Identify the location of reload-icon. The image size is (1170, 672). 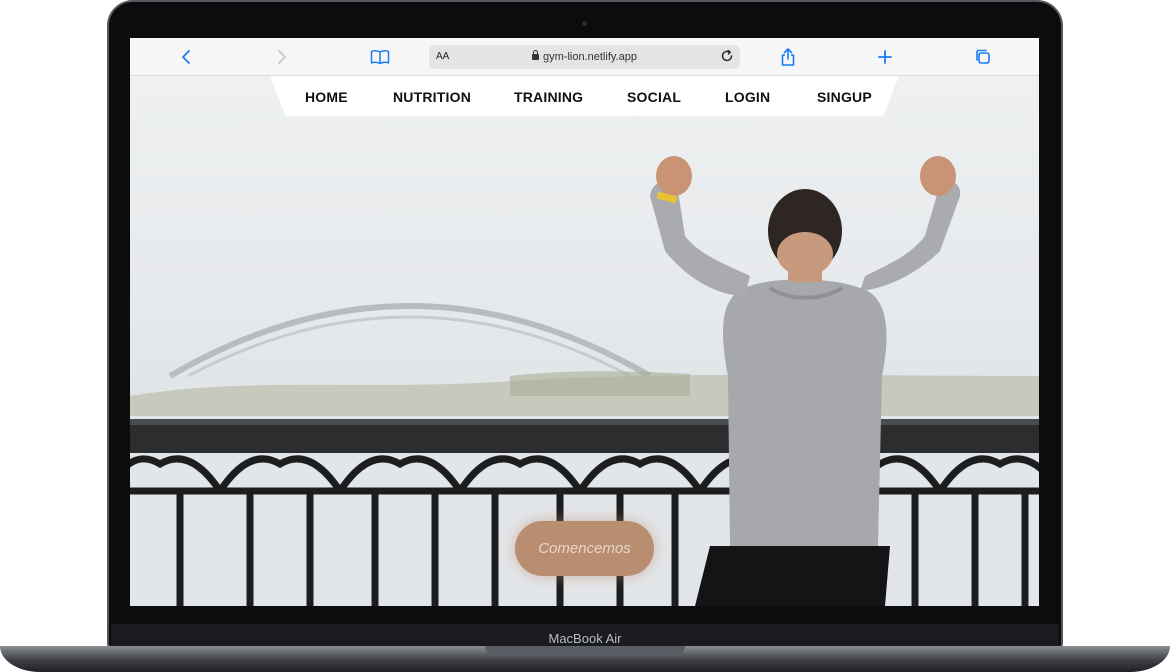
(727, 58).